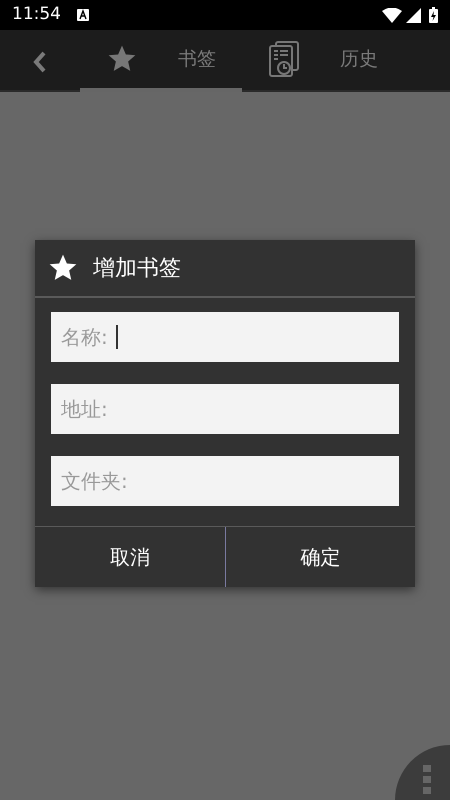 This screenshot has height=800, width=450. What do you see at coordinates (129, 557) in the screenshot?
I see `cancel-button: 取消` at bounding box center [129, 557].